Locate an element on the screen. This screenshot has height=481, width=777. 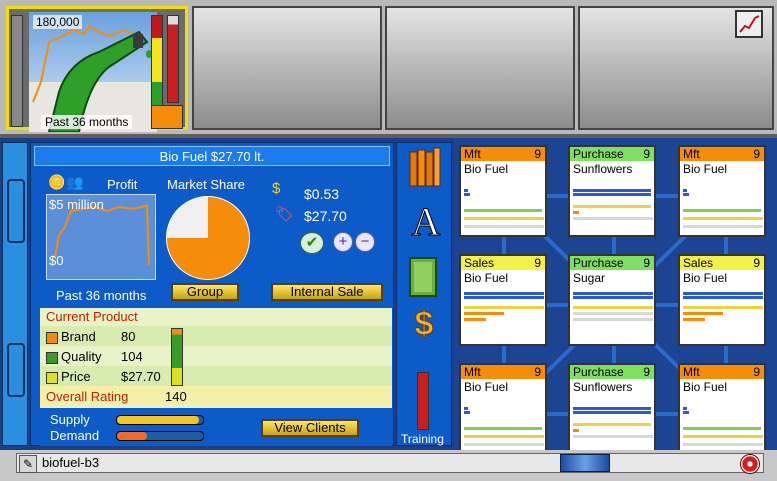
slot-value: 180,000 is located at coordinates (58, 22).